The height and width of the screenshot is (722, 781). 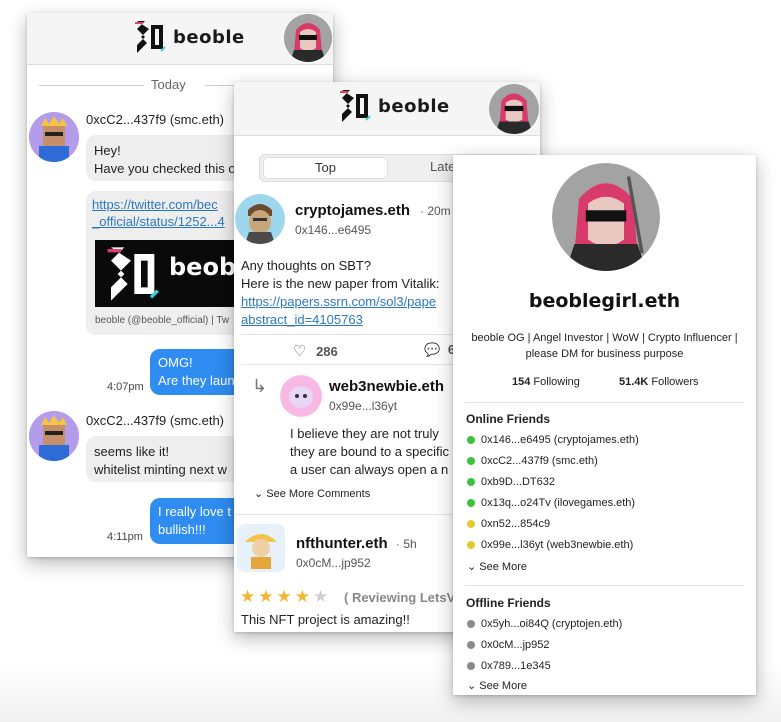 What do you see at coordinates (539, 461) in the screenshot?
I see `friend-name: 0xcC2...437f9 (smc.eth)` at bounding box center [539, 461].